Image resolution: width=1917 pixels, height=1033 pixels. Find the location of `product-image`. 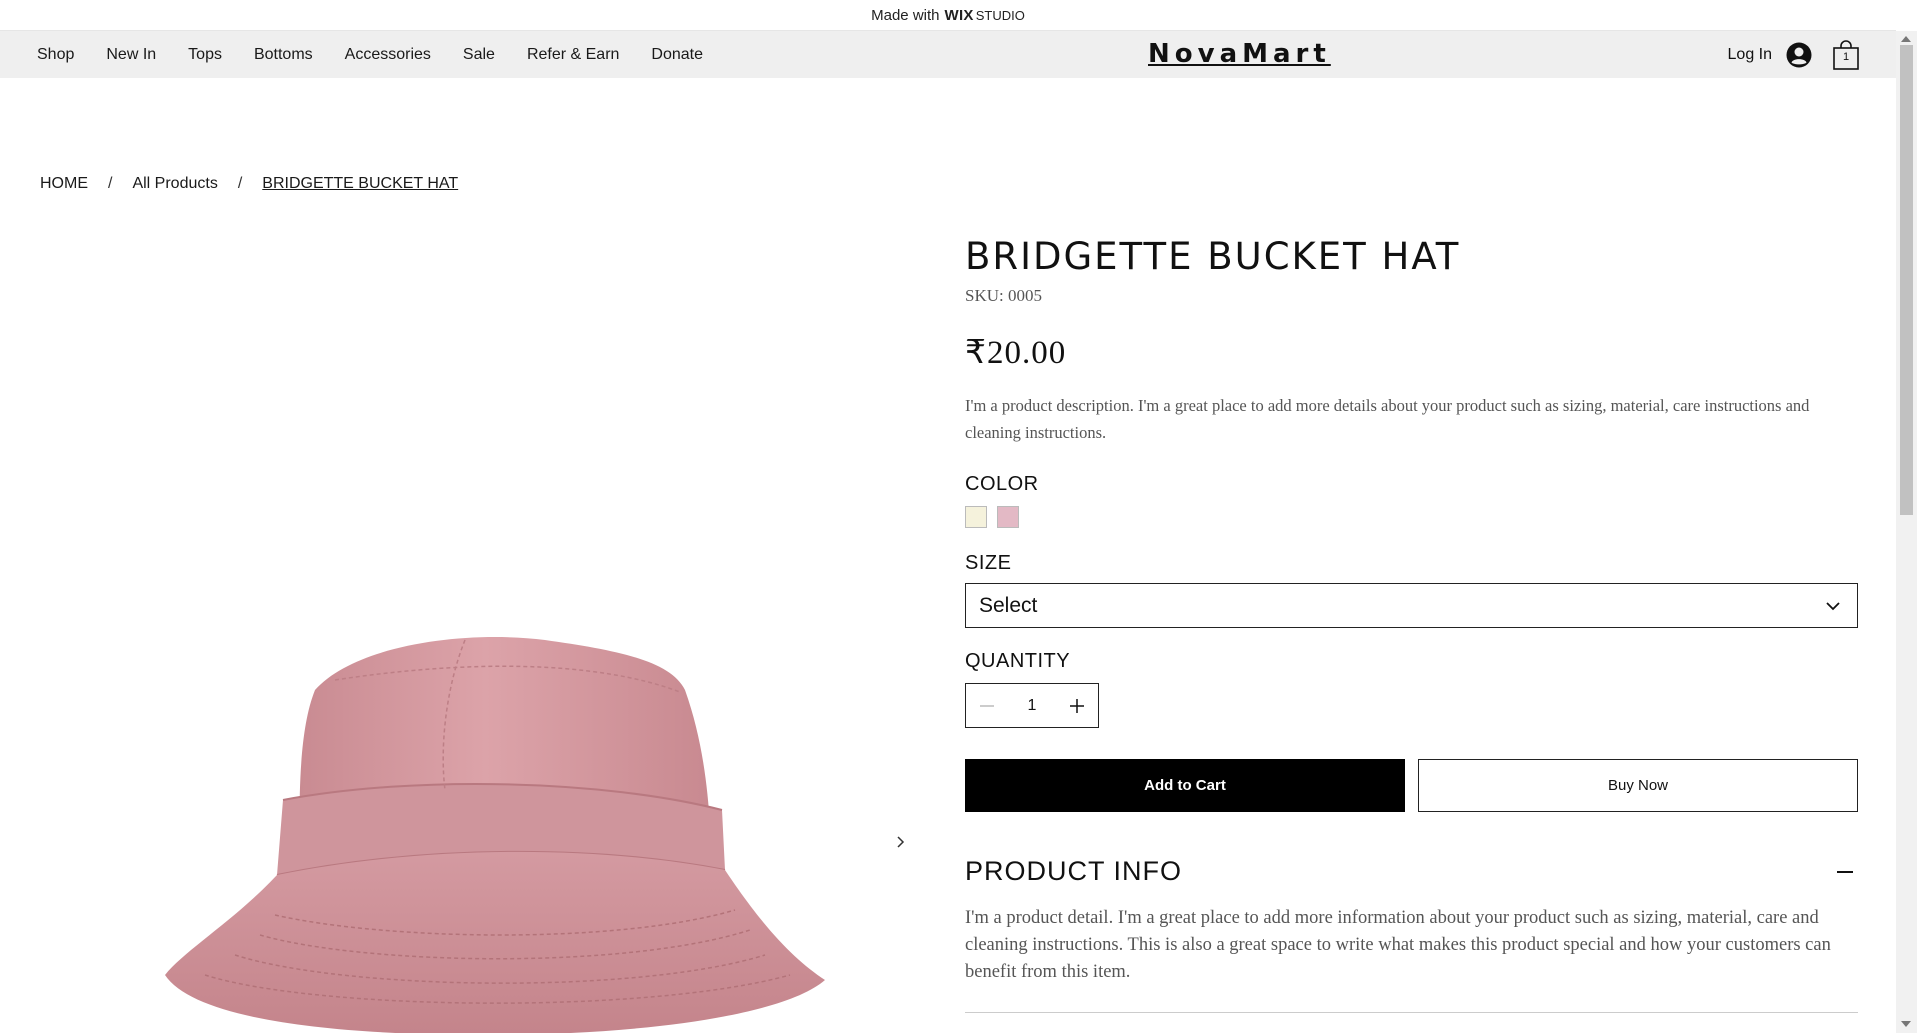

product-image is located at coordinates (495, 831).